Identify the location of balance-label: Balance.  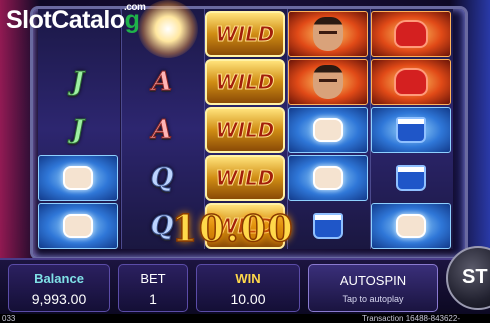
(59, 278).